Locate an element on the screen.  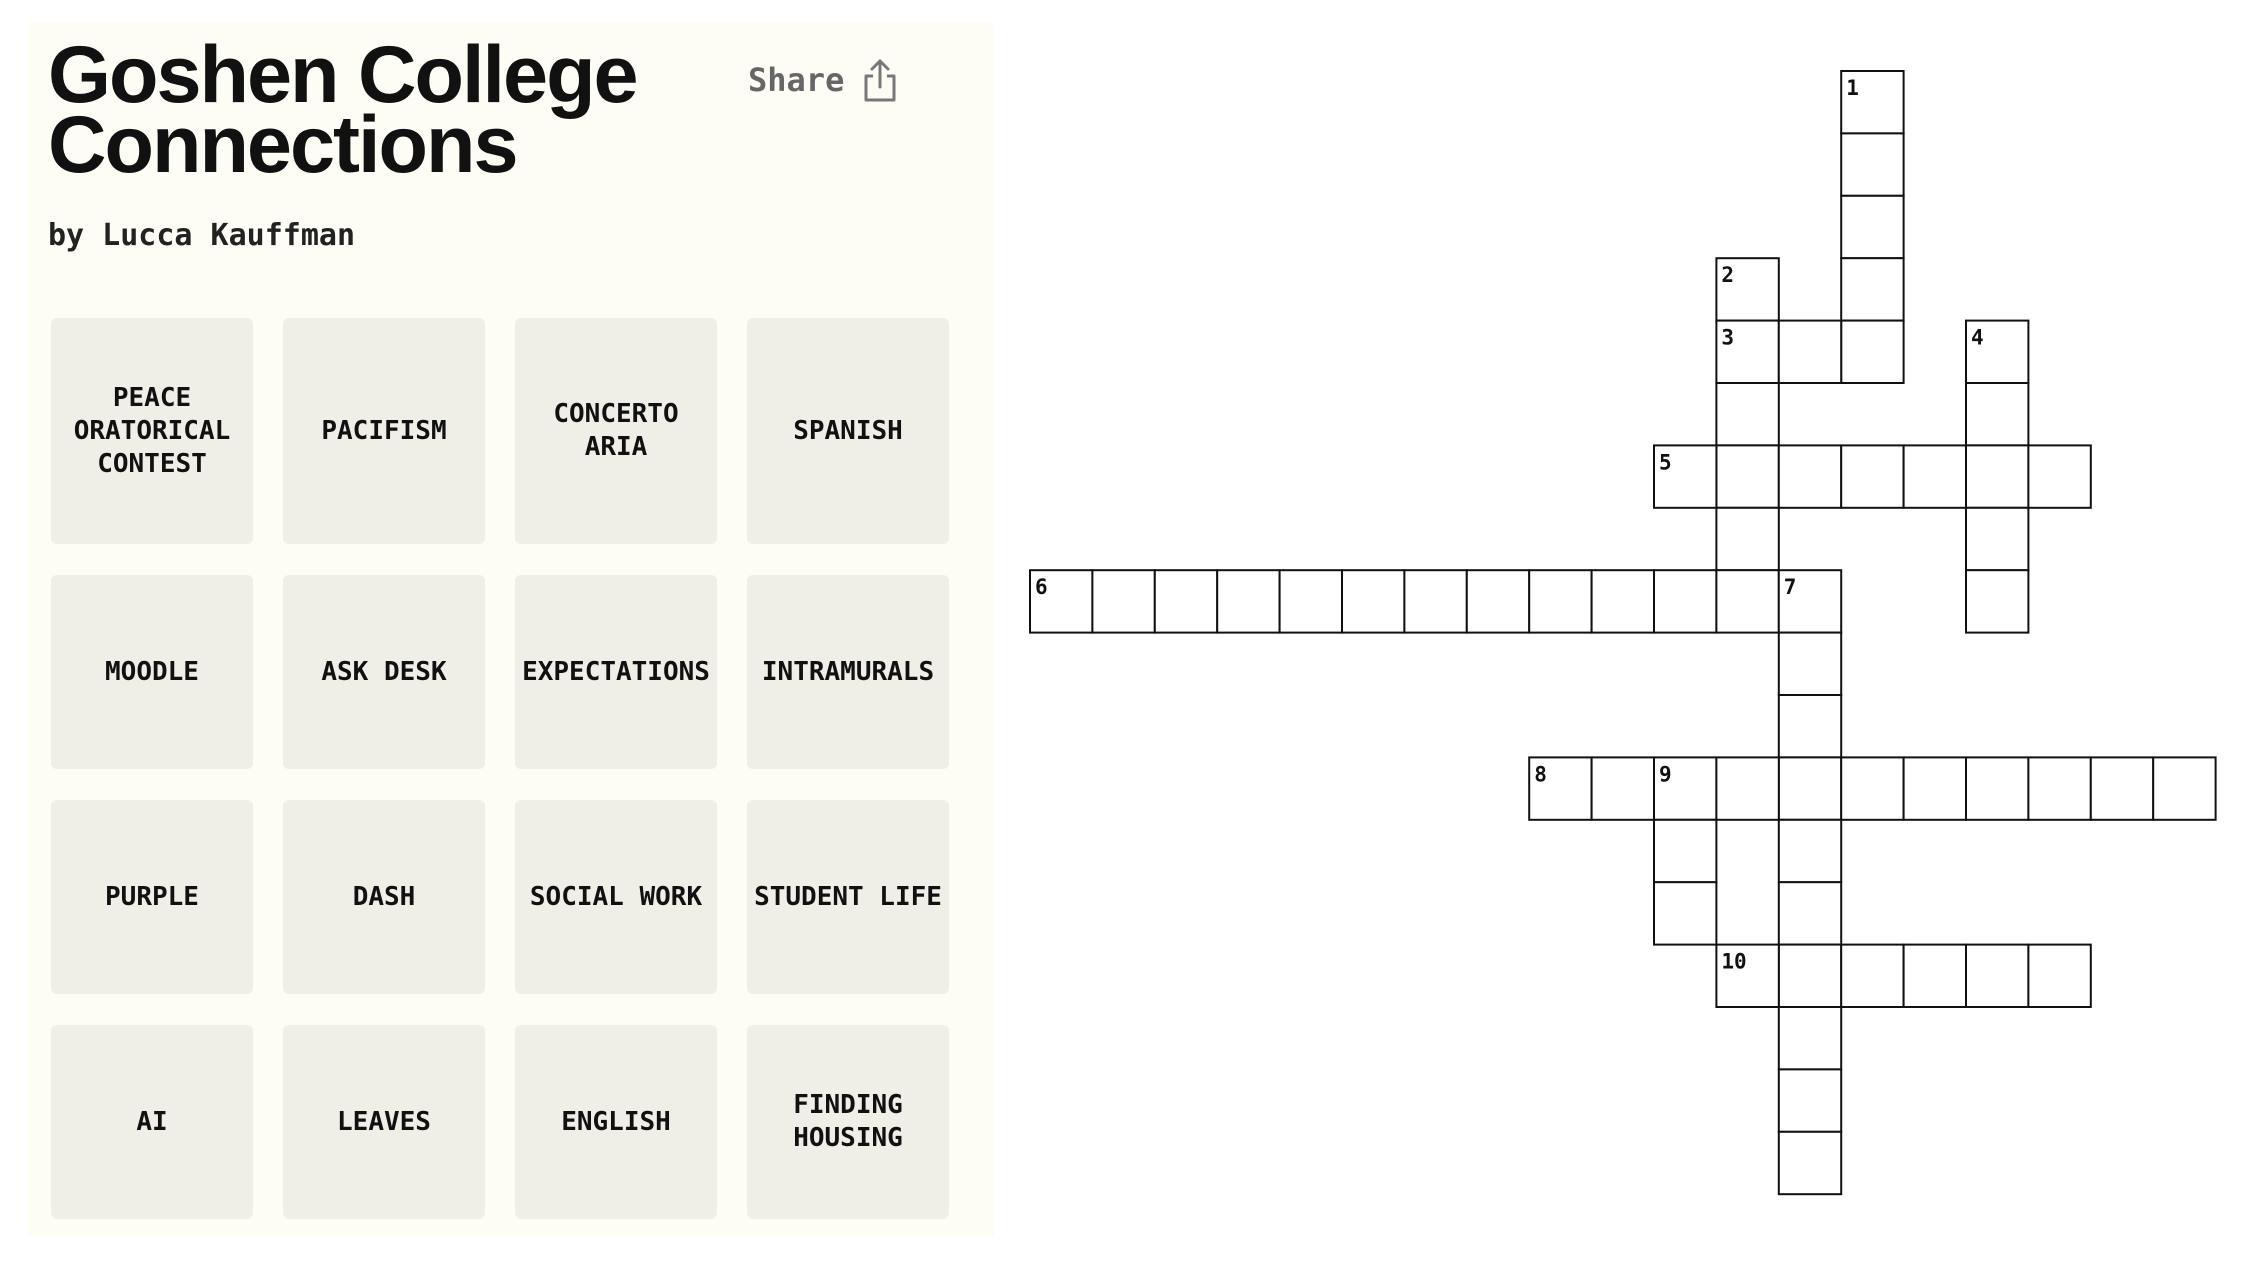
clue-number: 4 is located at coordinates (1977, 338).